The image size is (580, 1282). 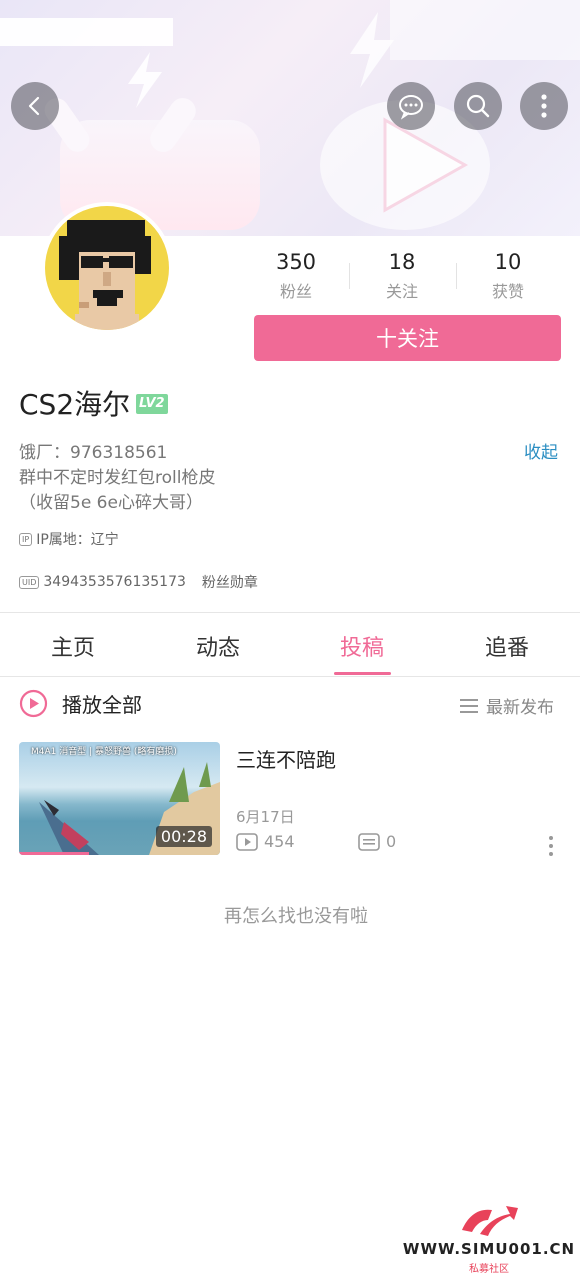 What do you see at coordinates (401, 291) in the screenshot?
I see `following-label: 关注` at bounding box center [401, 291].